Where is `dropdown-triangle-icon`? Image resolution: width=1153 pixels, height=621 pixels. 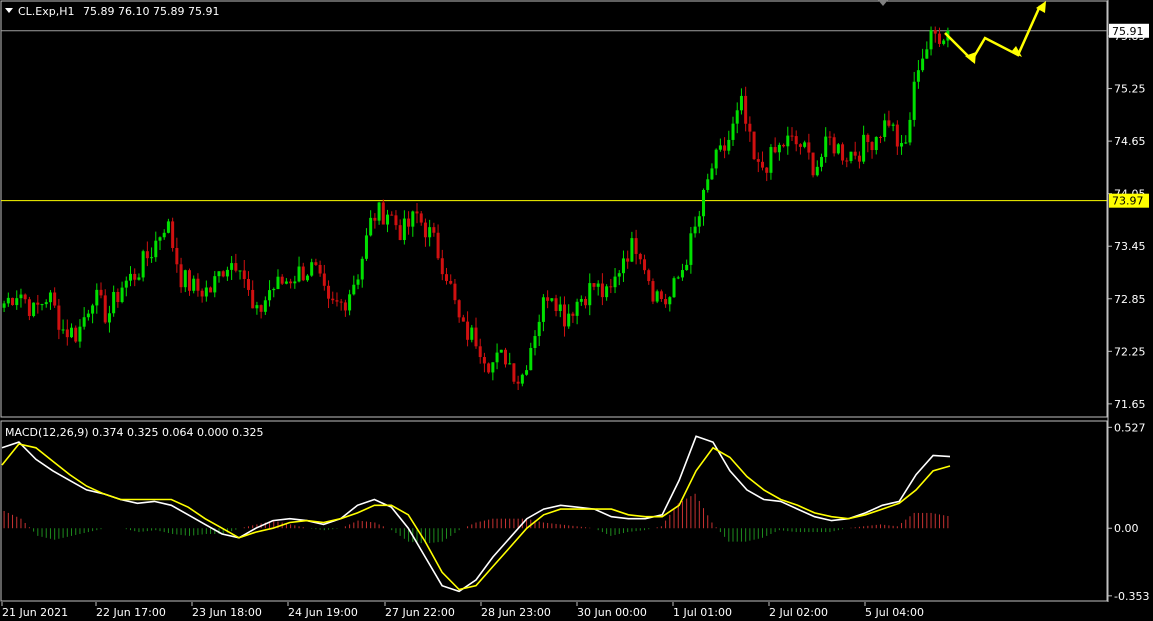 dropdown-triangle-icon is located at coordinates (9, 10).